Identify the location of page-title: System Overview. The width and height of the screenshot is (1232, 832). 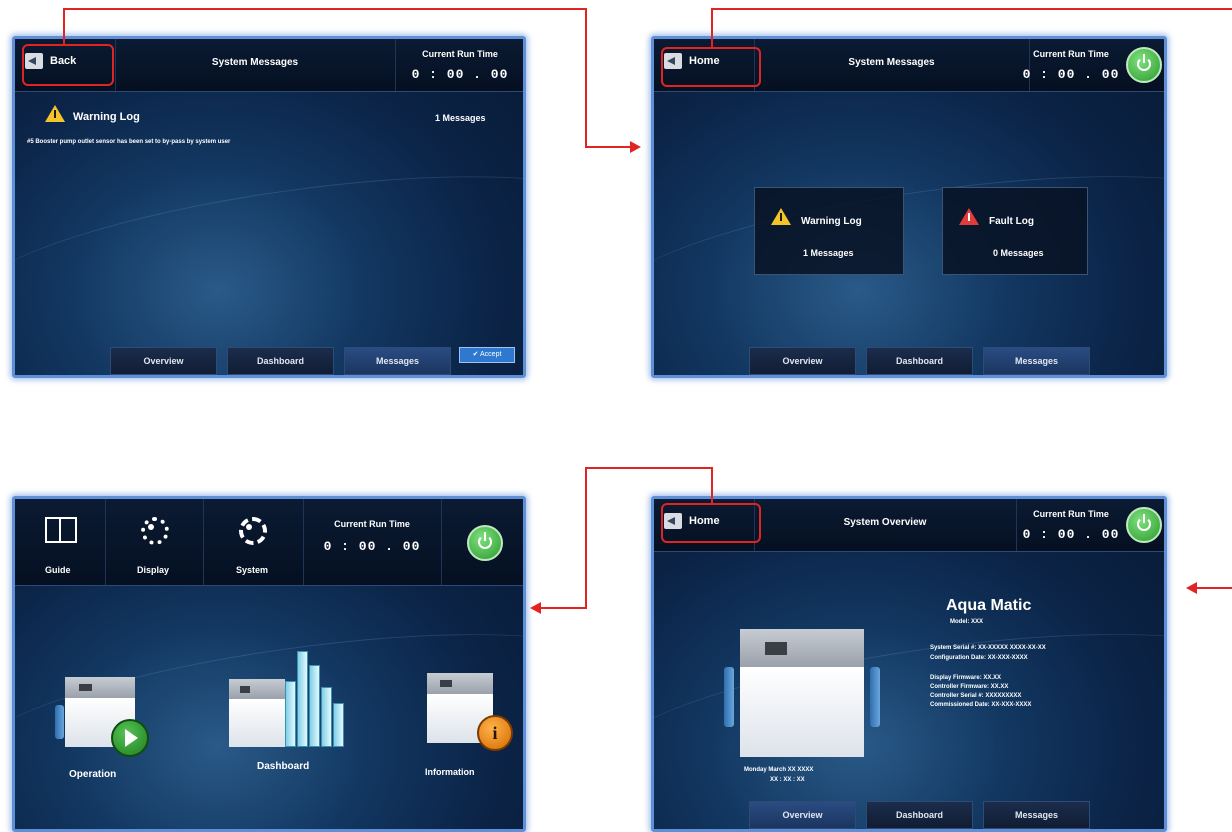
(885, 522).